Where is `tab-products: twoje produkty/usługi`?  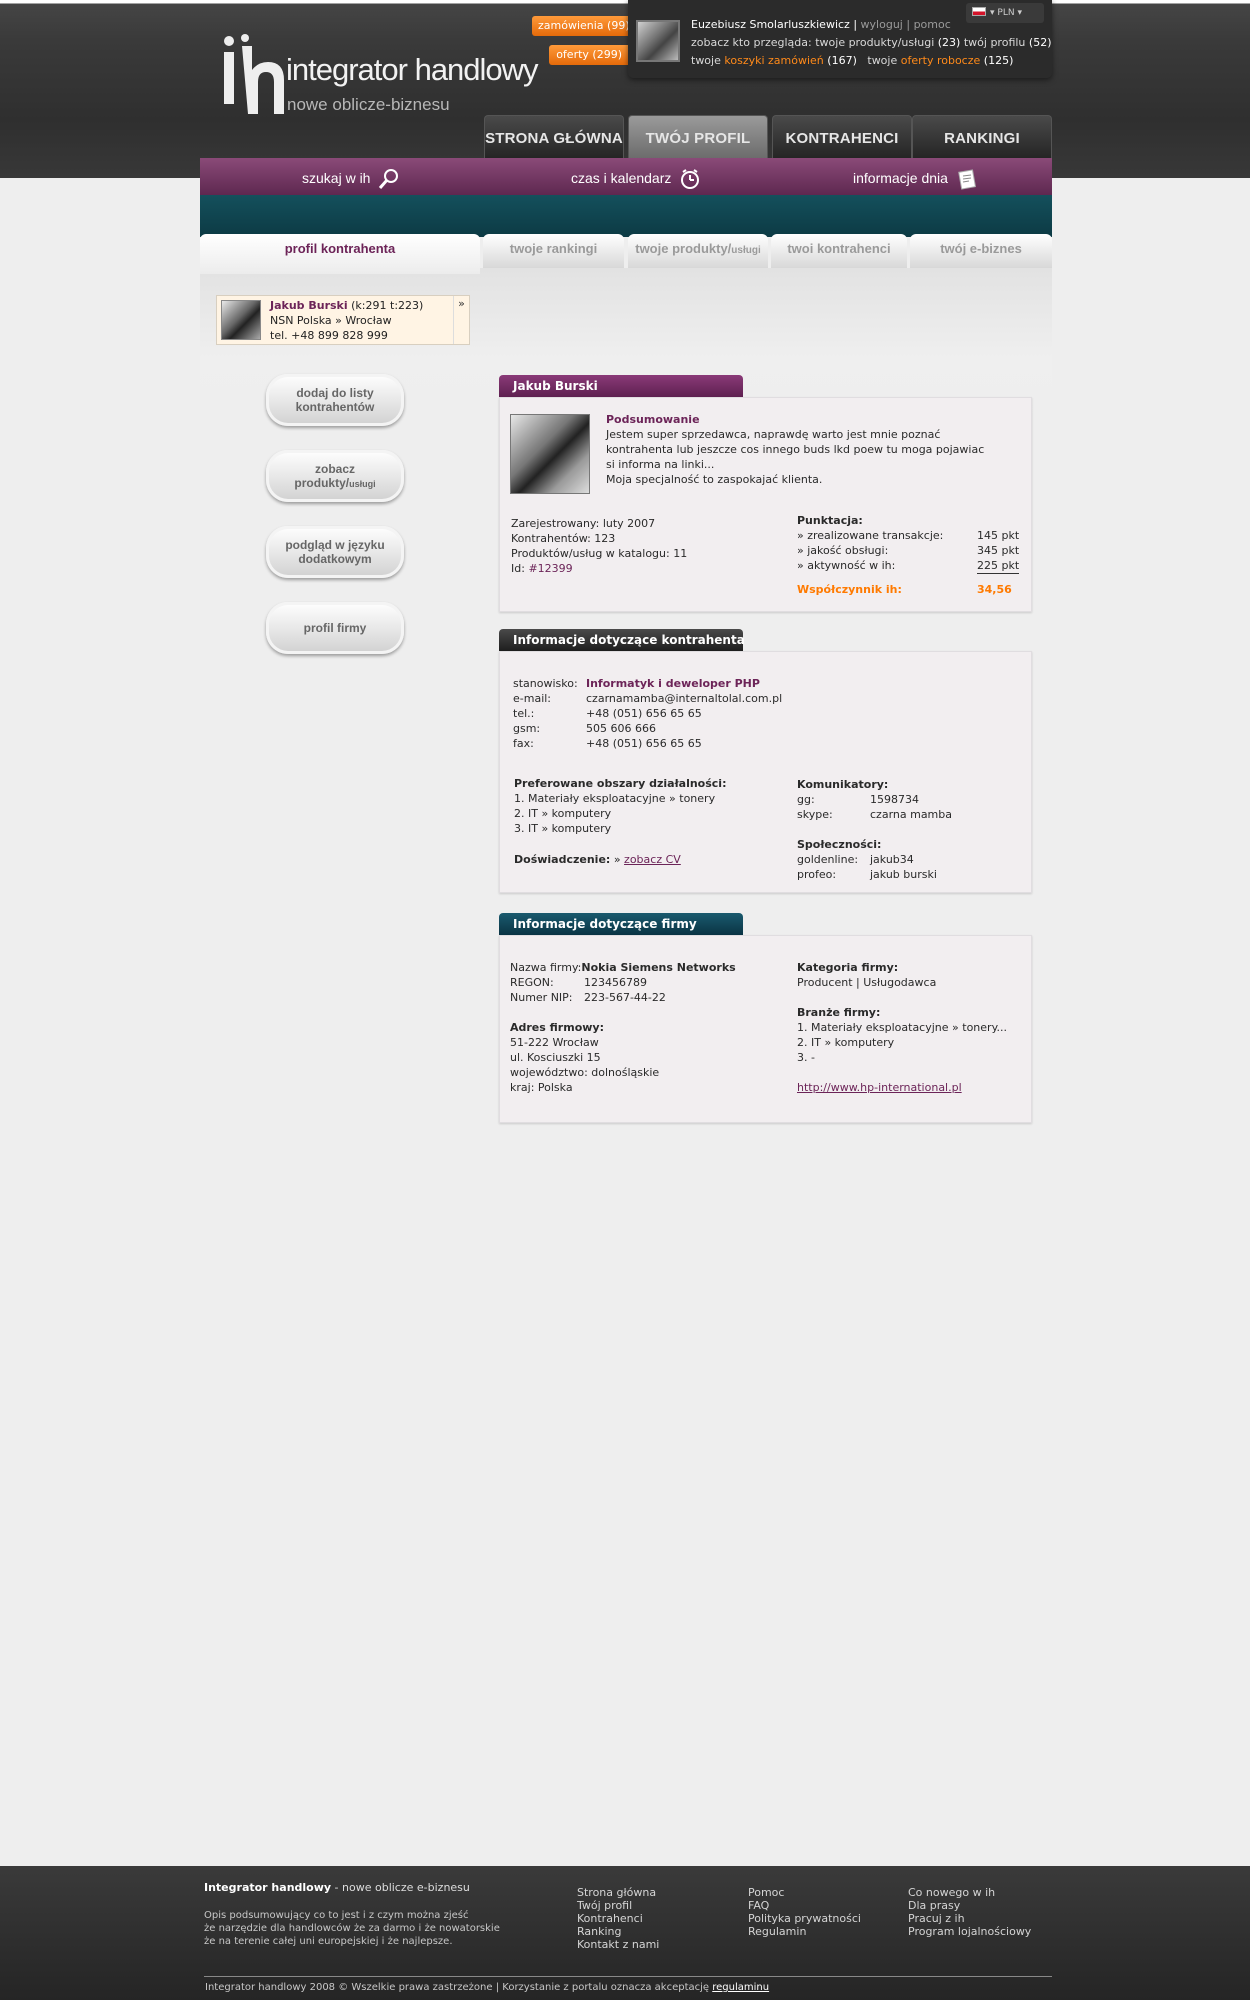
tab-products: twoje produkty/usługi is located at coordinates (698, 251).